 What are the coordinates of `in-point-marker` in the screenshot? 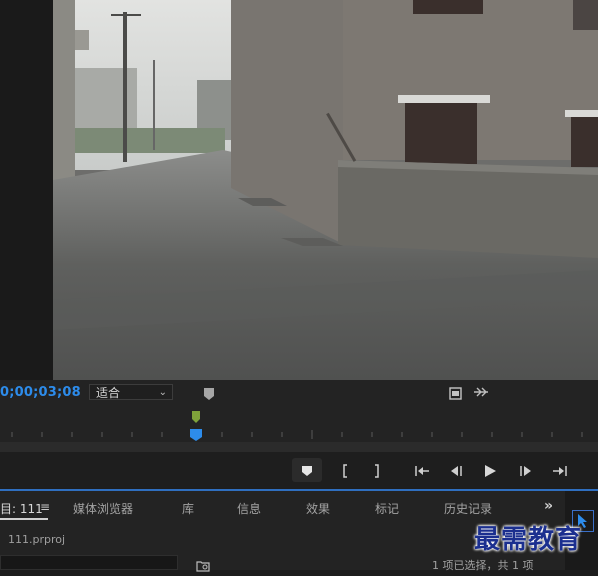 It's located at (196, 415).